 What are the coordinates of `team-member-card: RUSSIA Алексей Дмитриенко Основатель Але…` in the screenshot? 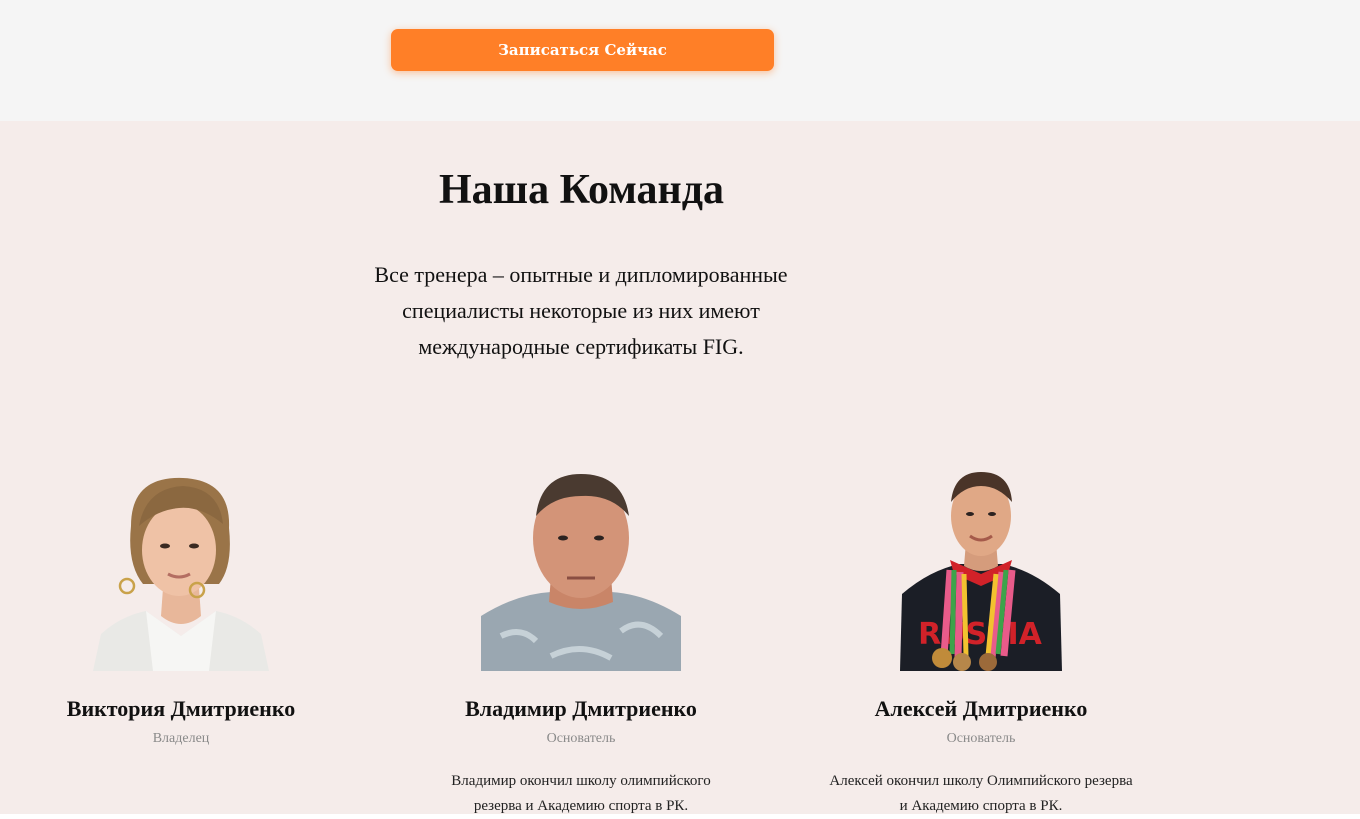 It's located at (981, 640).